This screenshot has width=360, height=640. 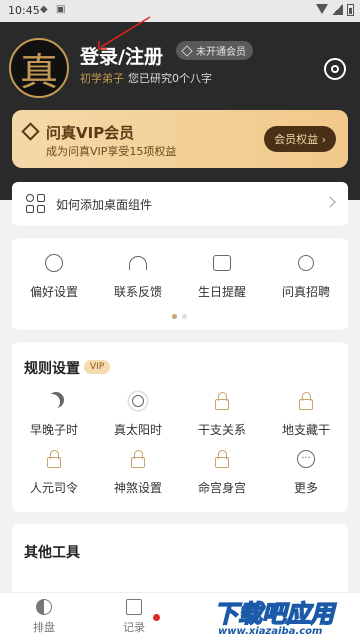 I want to click on quick-item-label: 问真招聘, so click(x=305, y=292).